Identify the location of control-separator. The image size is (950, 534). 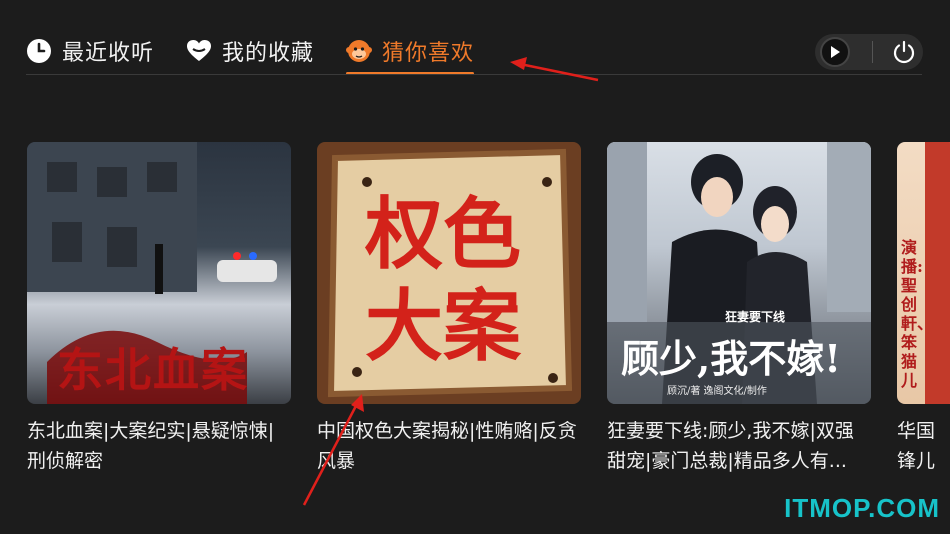
(872, 52).